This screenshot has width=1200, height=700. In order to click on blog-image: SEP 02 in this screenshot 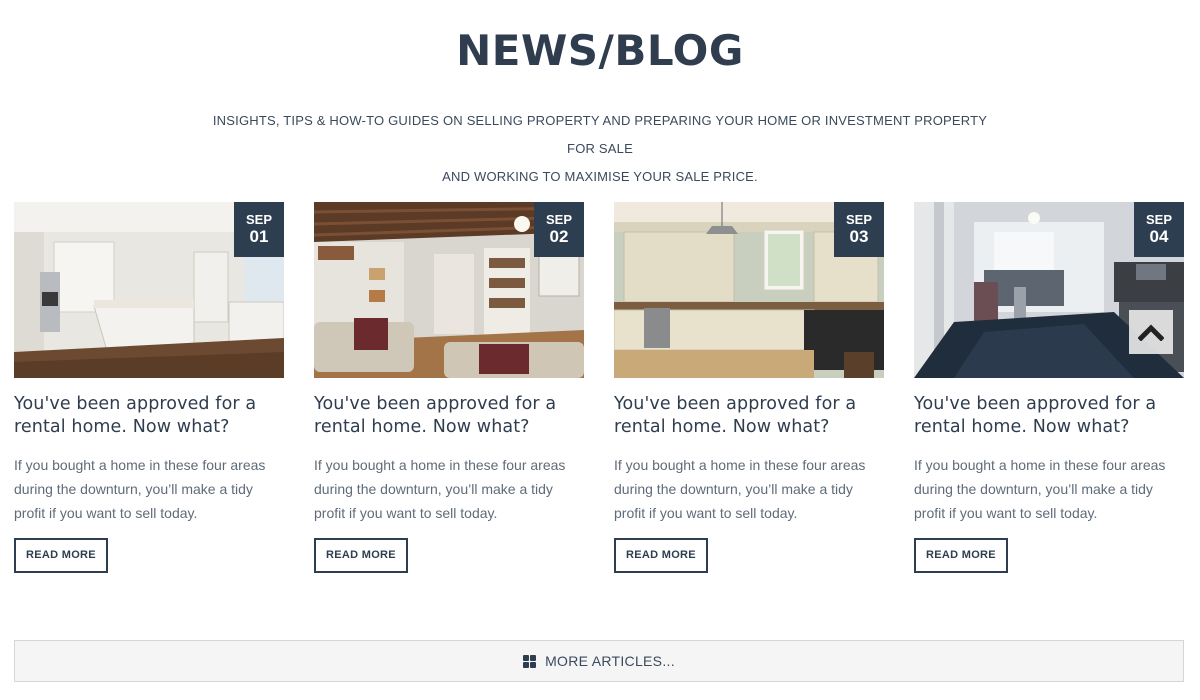, I will do `click(449, 290)`.